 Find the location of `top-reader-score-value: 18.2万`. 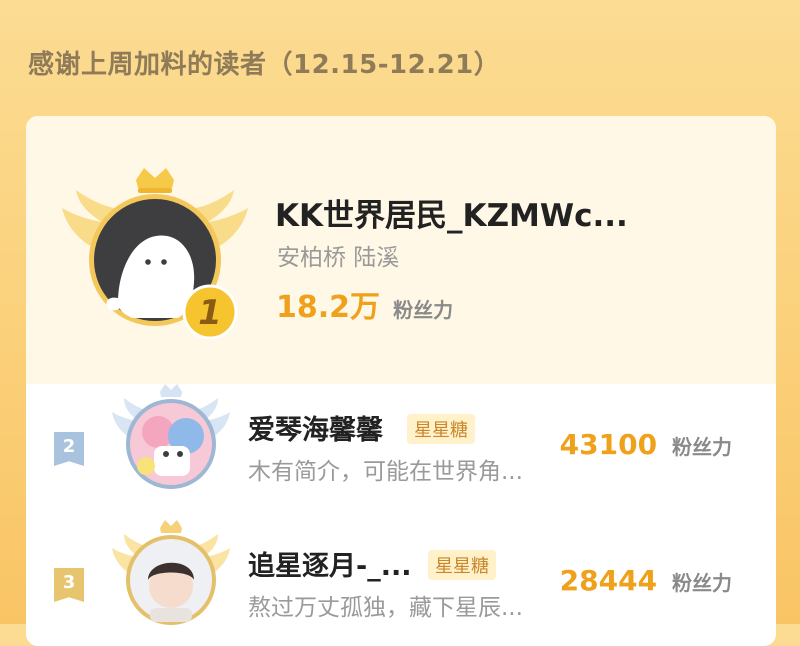

top-reader-score-value: 18.2万 is located at coordinates (328, 307).